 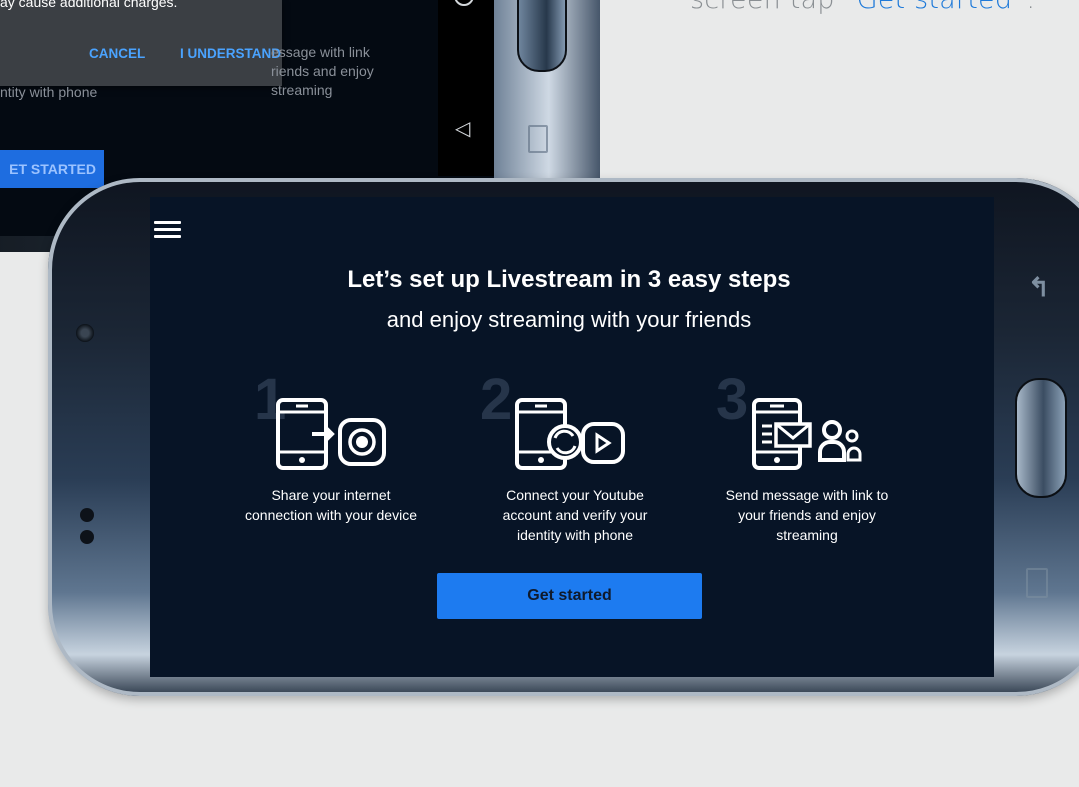 What do you see at coordinates (1041, 438) in the screenshot?
I see `home-key` at bounding box center [1041, 438].